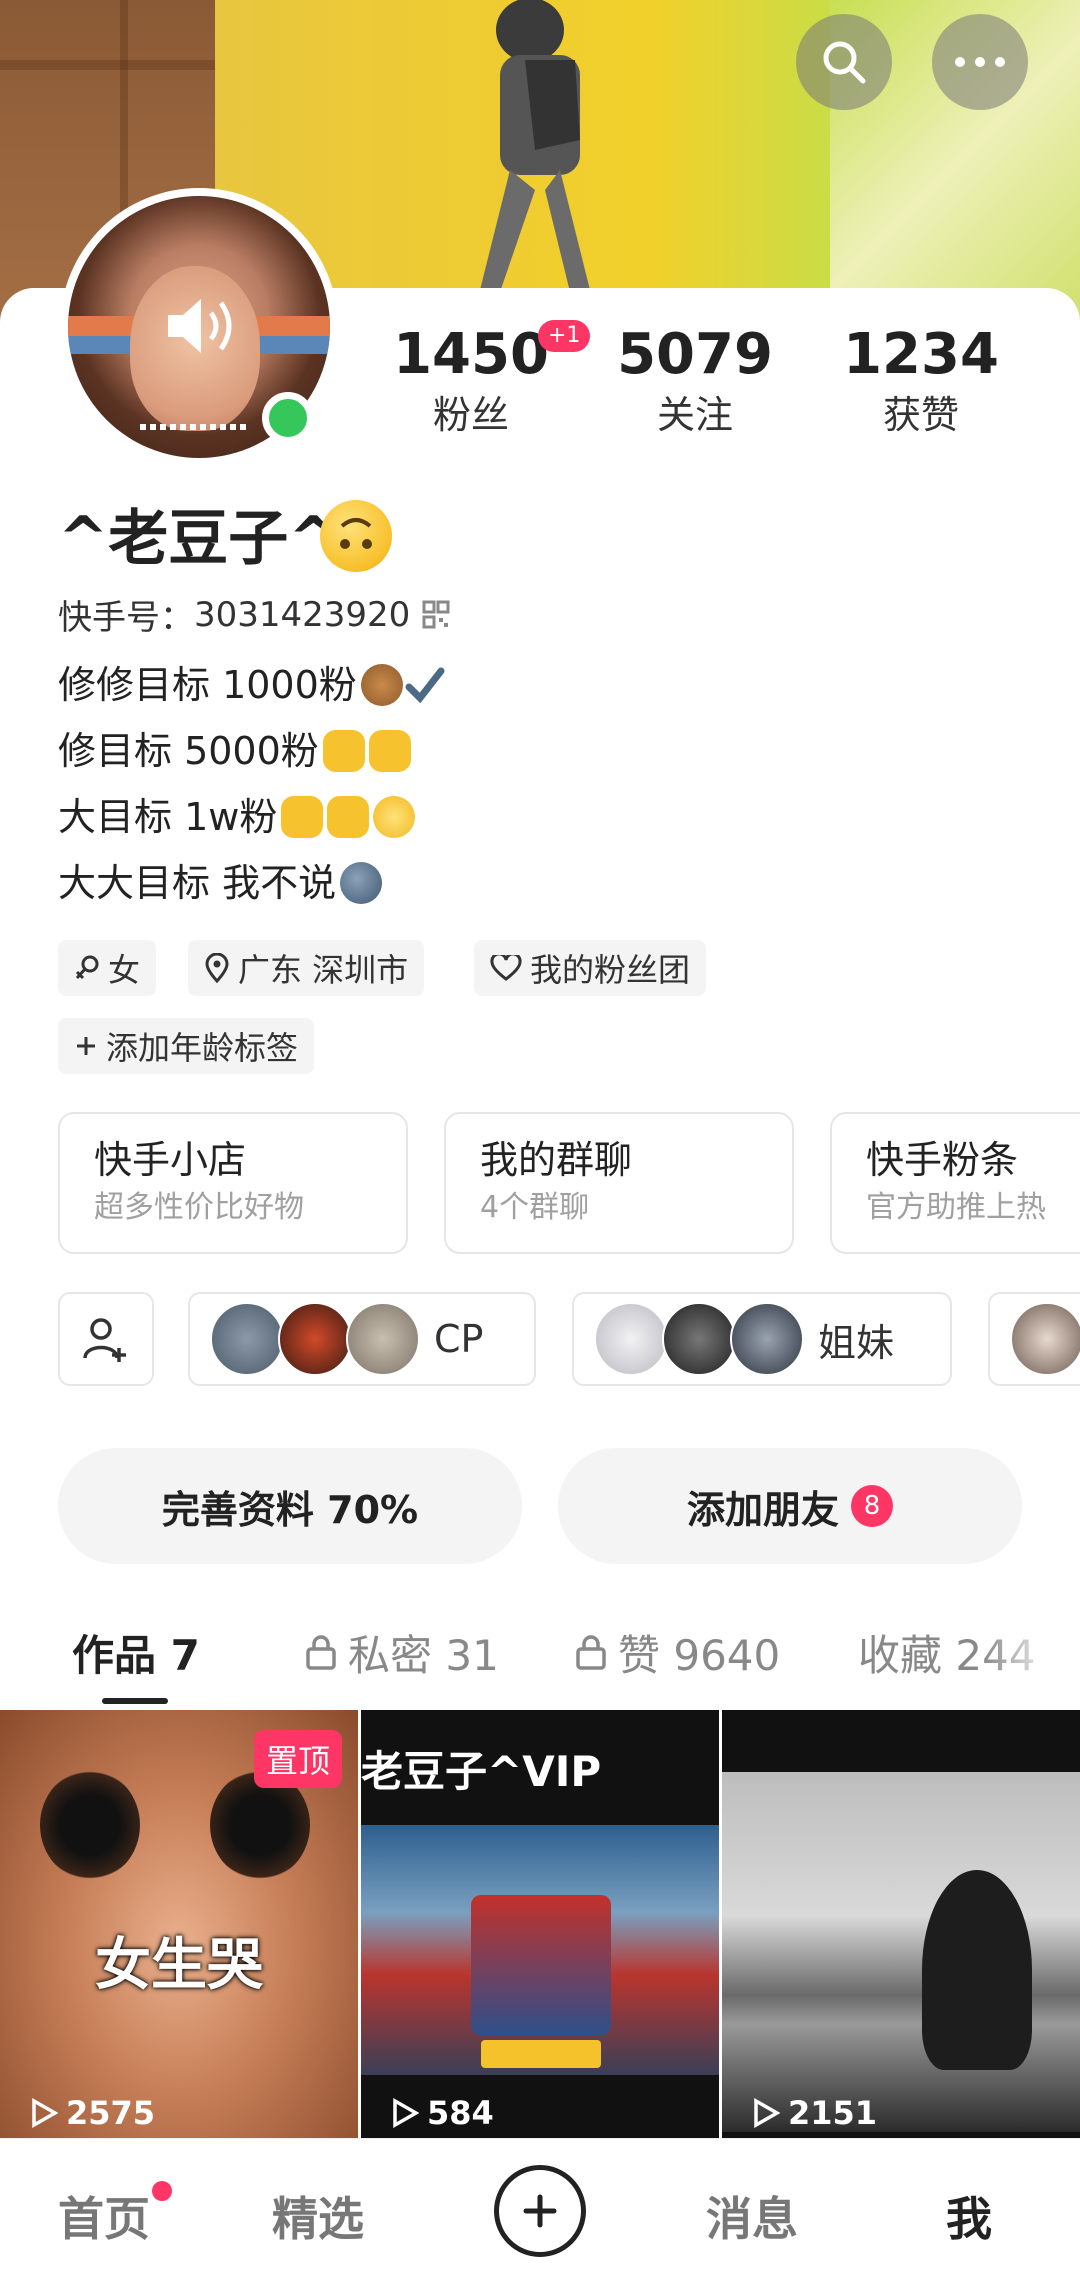  I want to click on new-moon-face-emoji, so click(361, 883).